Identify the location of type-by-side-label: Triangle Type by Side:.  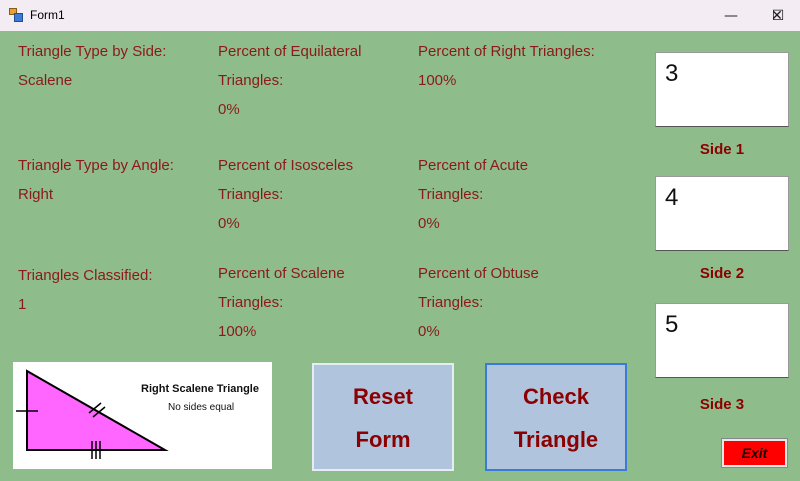
(92, 51).